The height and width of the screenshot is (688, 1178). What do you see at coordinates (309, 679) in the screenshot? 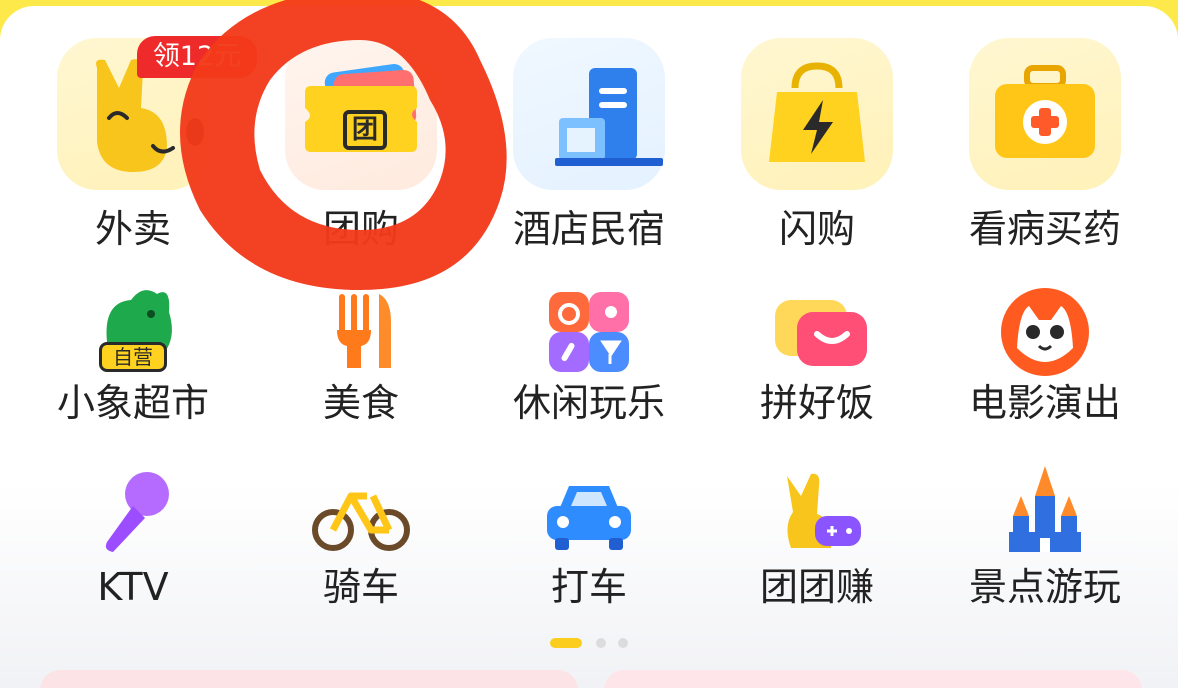
I see `bottom-promo-card-left` at bounding box center [309, 679].